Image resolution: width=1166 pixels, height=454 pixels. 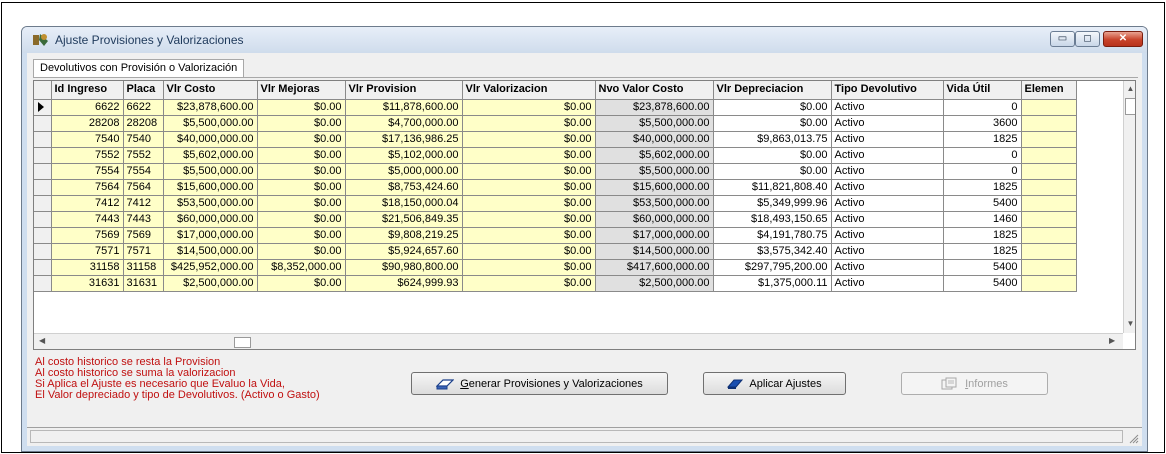 I want to click on cell-col-id-ingreso: 28208, so click(x=87, y=123).